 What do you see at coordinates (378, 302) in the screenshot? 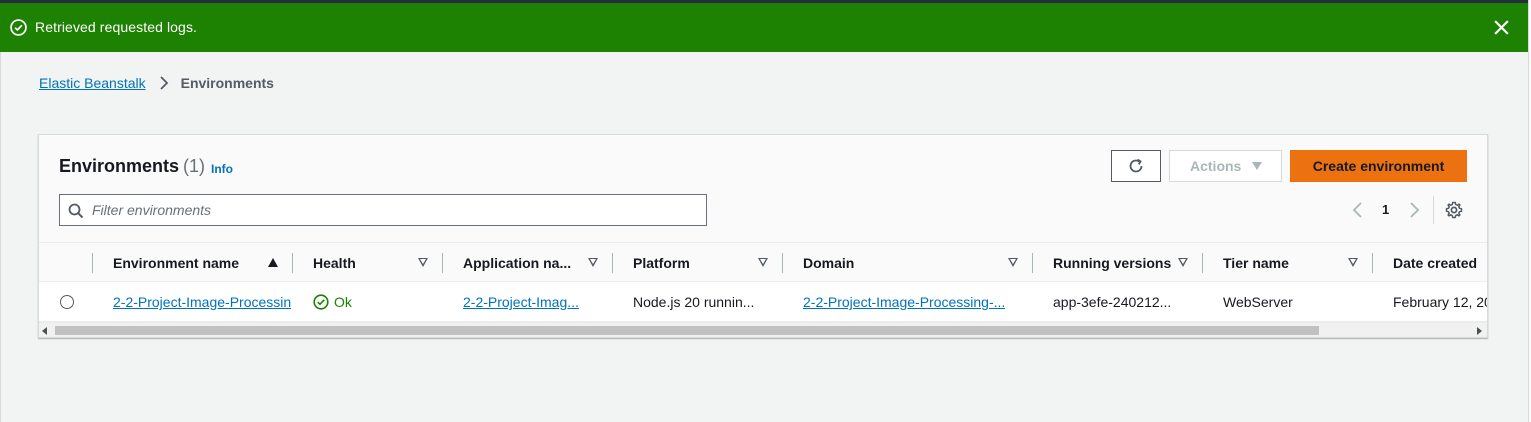
I see `cell-health: Ok` at bounding box center [378, 302].